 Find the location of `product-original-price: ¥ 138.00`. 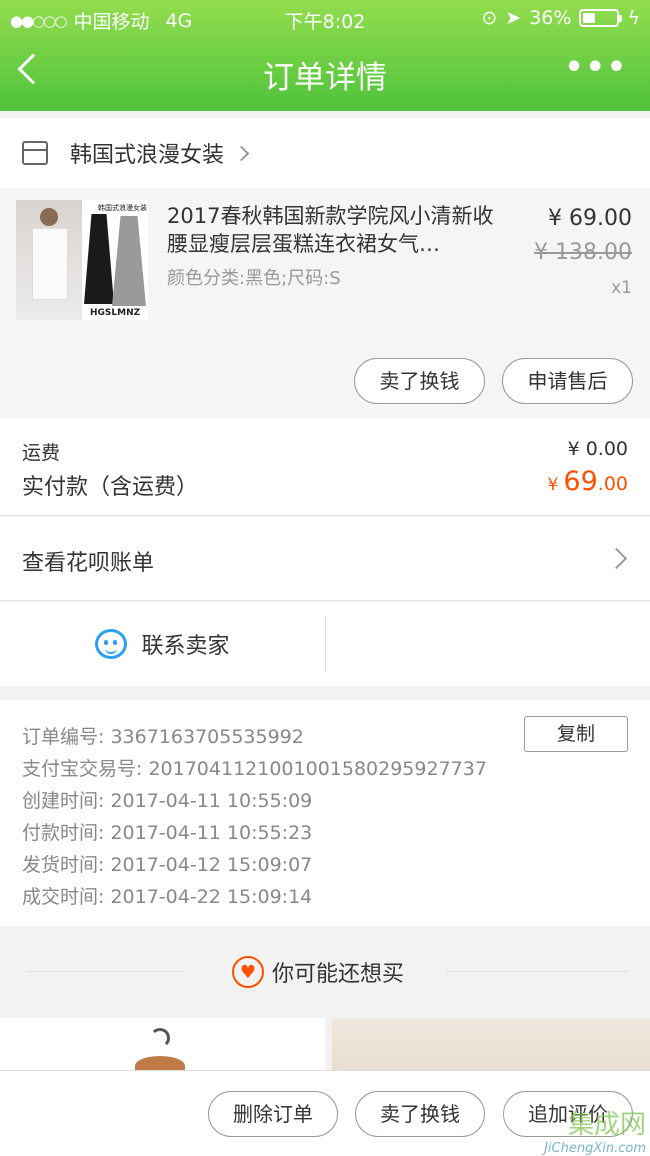

product-original-price: ¥ 138.00 is located at coordinates (583, 252).